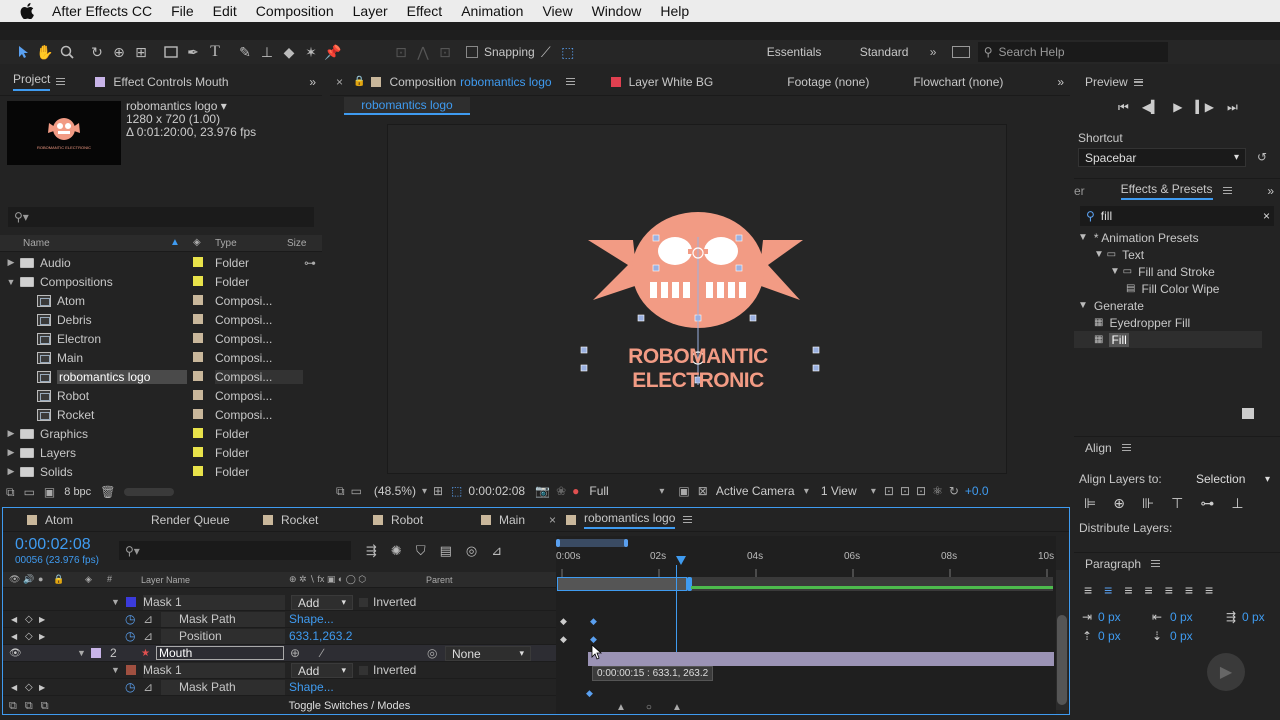 Image resolution: width=1280 pixels, height=720 pixels. I want to click on footage-tab: Footage (none), so click(828, 82).